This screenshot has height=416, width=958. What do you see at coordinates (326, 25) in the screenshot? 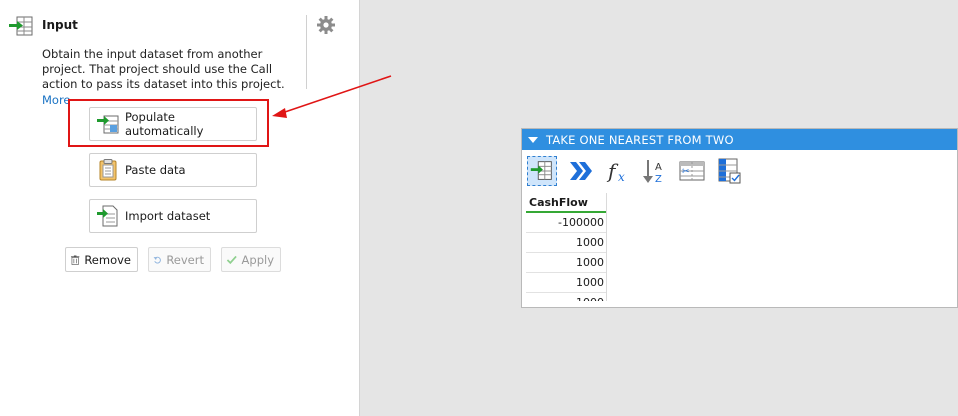
I see `gear-icon` at bounding box center [326, 25].